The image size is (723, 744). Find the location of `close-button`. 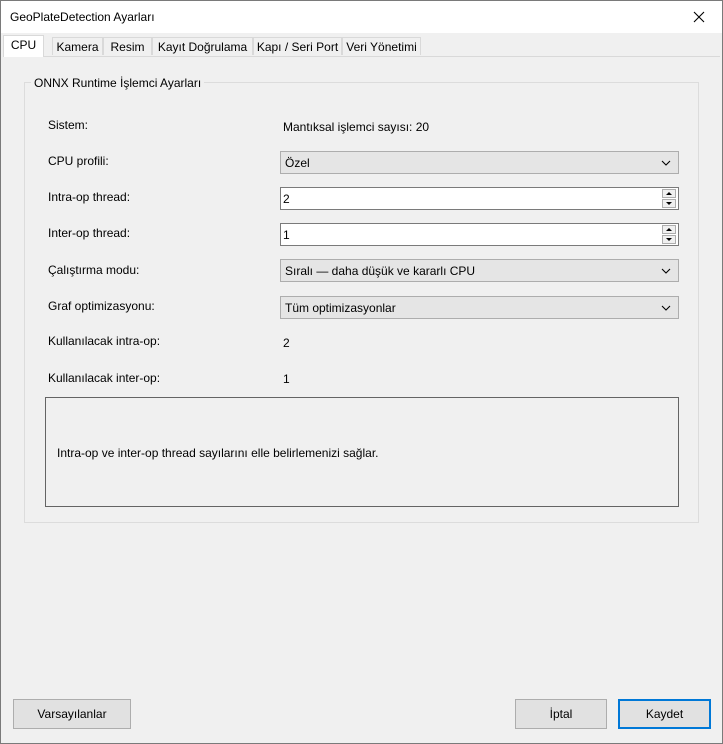

close-button is located at coordinates (699, 17).